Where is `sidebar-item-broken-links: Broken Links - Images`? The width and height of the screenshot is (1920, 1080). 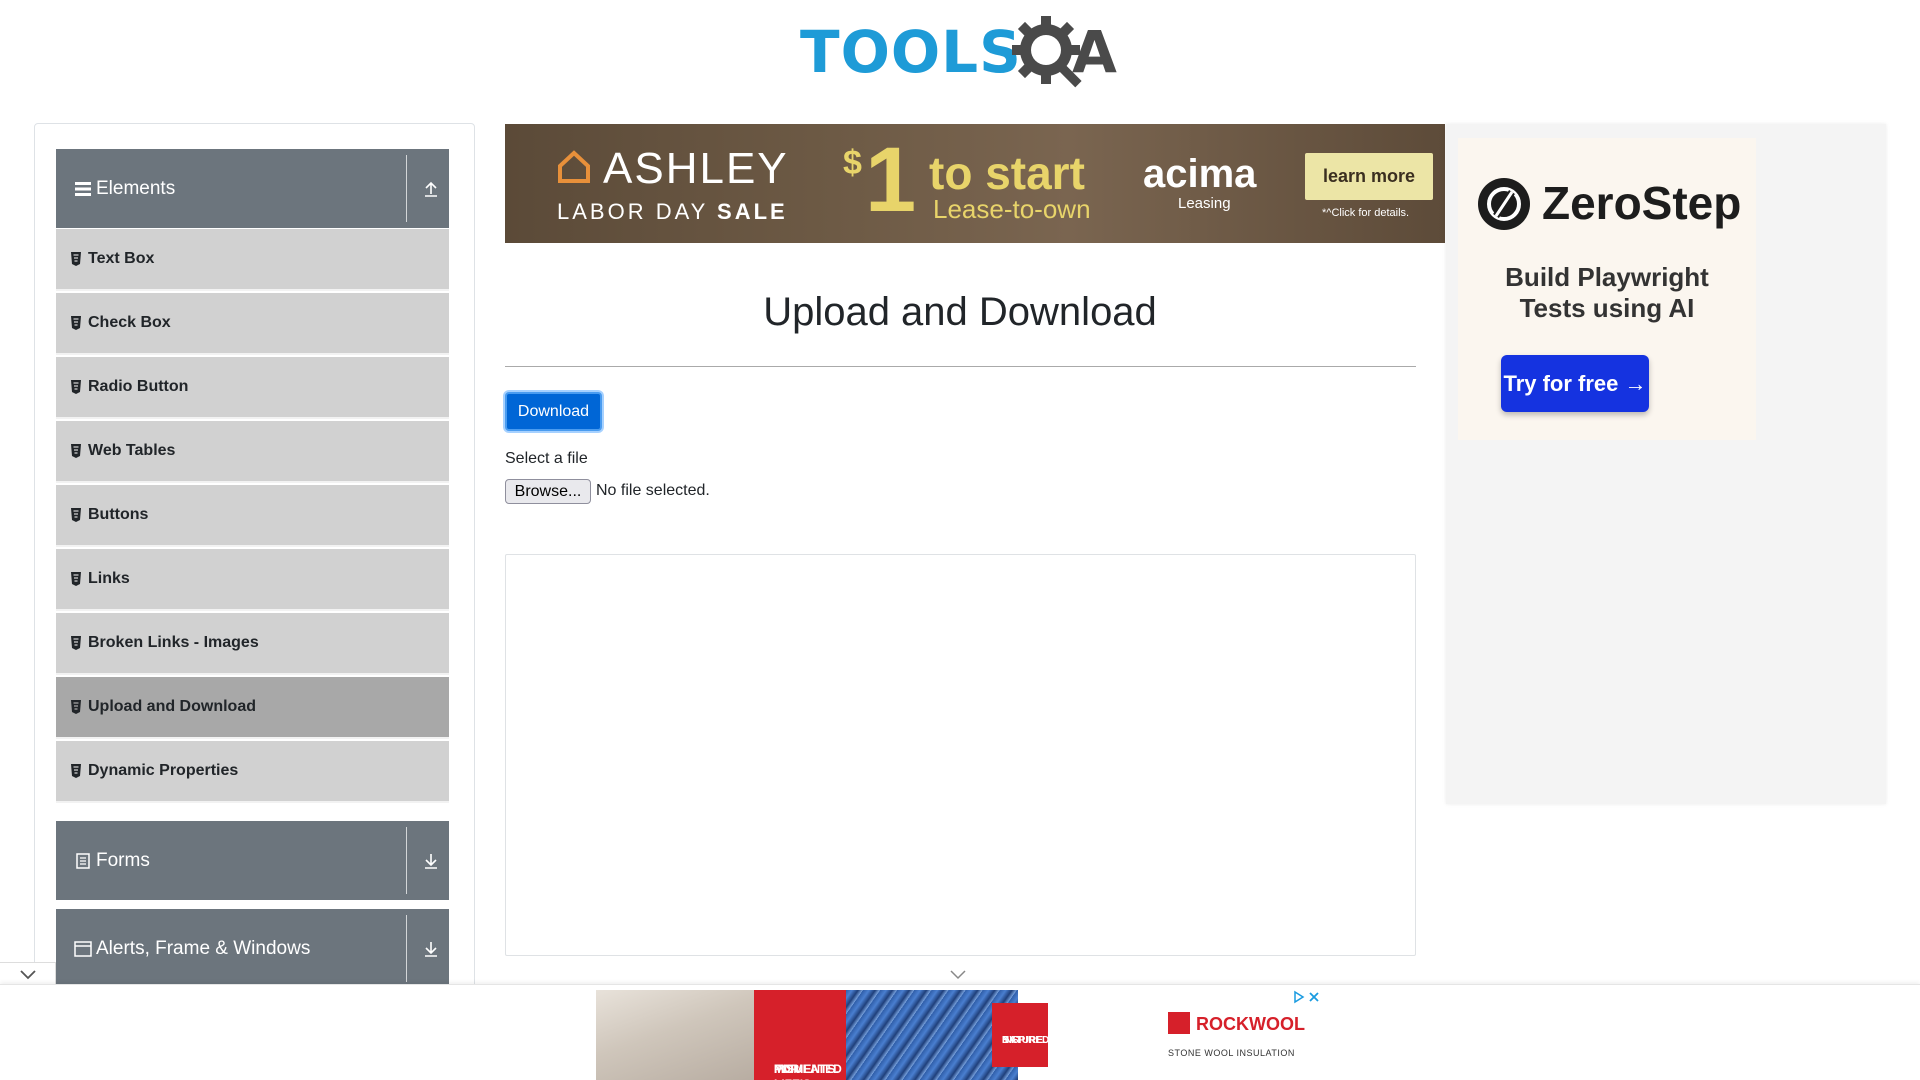 sidebar-item-broken-links: Broken Links - Images is located at coordinates (252, 644).